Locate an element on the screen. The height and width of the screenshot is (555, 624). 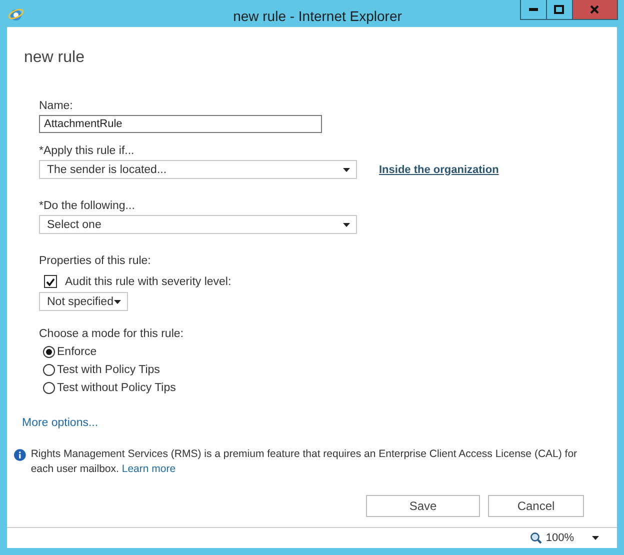
section-label: Choose a mode for this rule: is located at coordinates (111, 334).